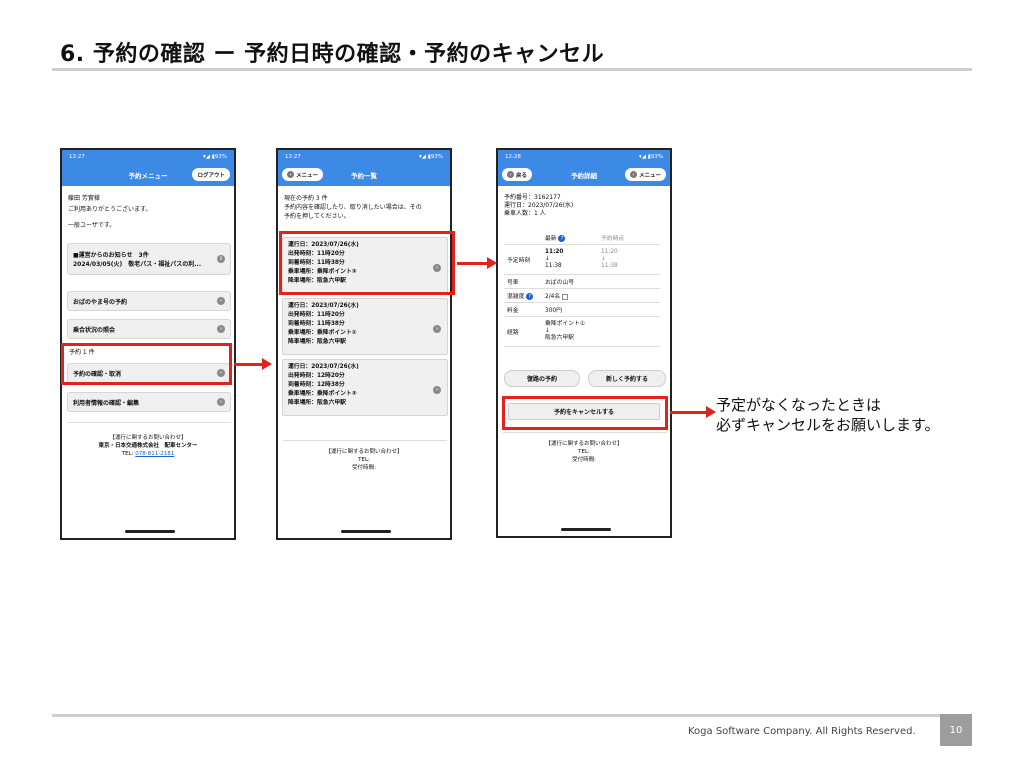 The height and width of the screenshot is (768, 1024). What do you see at coordinates (84, 198) in the screenshot?
I see `user-name: 藤田 芳實様` at bounding box center [84, 198].